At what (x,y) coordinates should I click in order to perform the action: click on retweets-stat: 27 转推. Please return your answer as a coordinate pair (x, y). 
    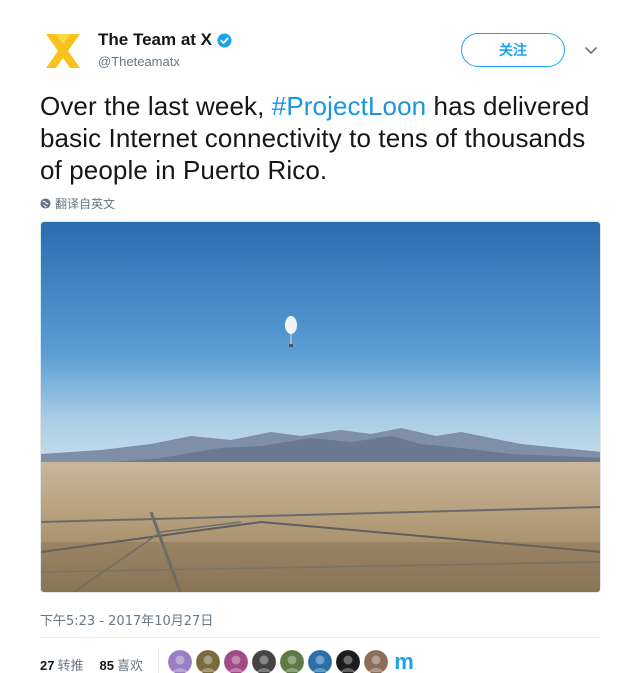
    Looking at the image, I should click on (61, 664).